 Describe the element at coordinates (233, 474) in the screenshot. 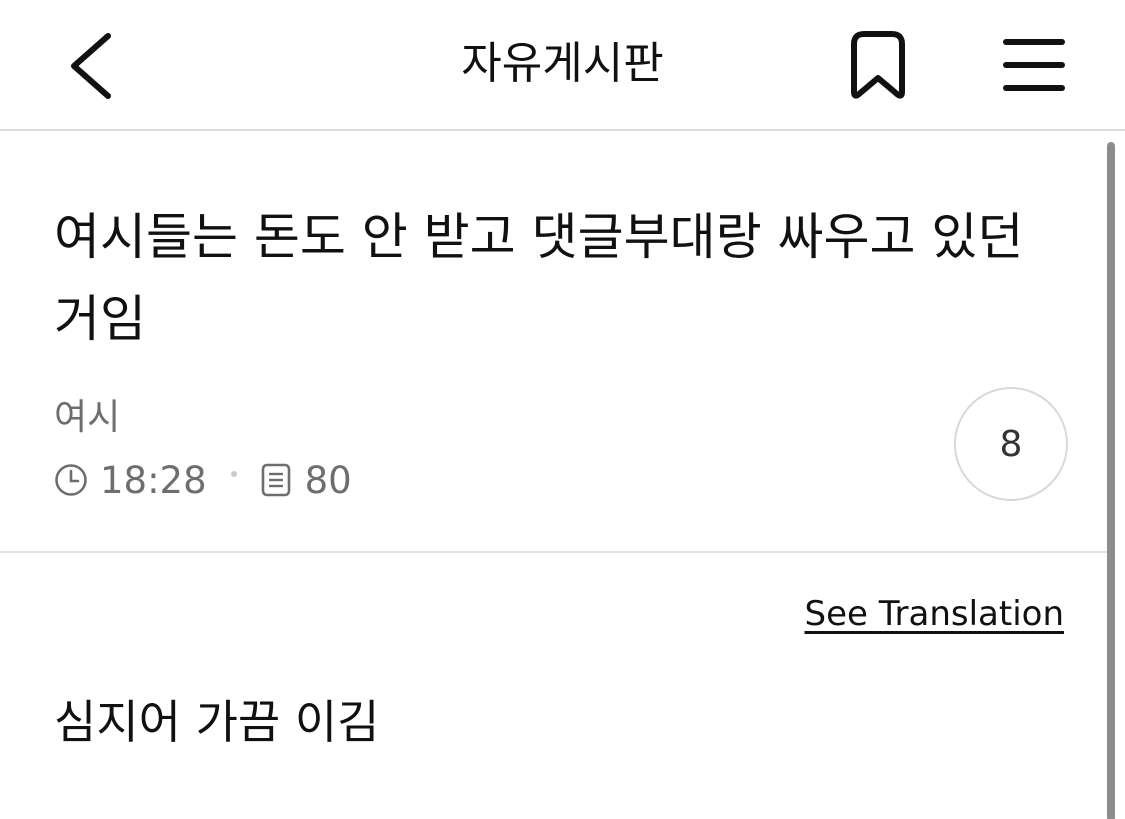

I see `separator-dot` at that location.